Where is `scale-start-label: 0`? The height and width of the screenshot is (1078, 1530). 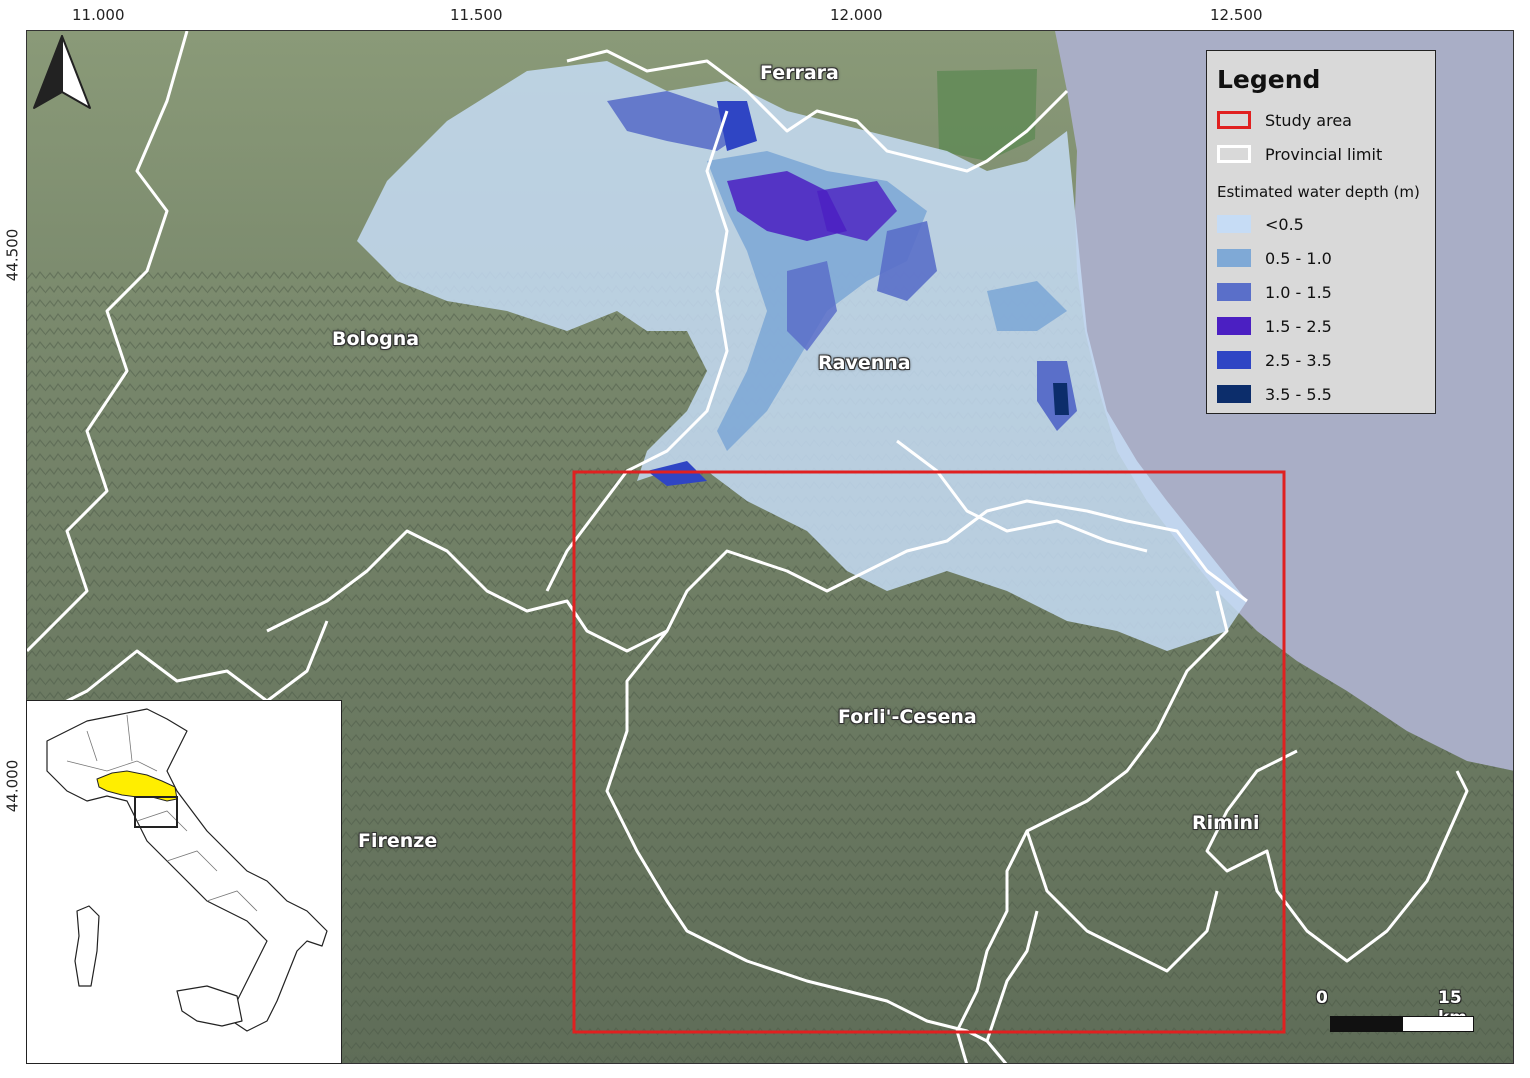 scale-start-label: 0 is located at coordinates (1322, 998).